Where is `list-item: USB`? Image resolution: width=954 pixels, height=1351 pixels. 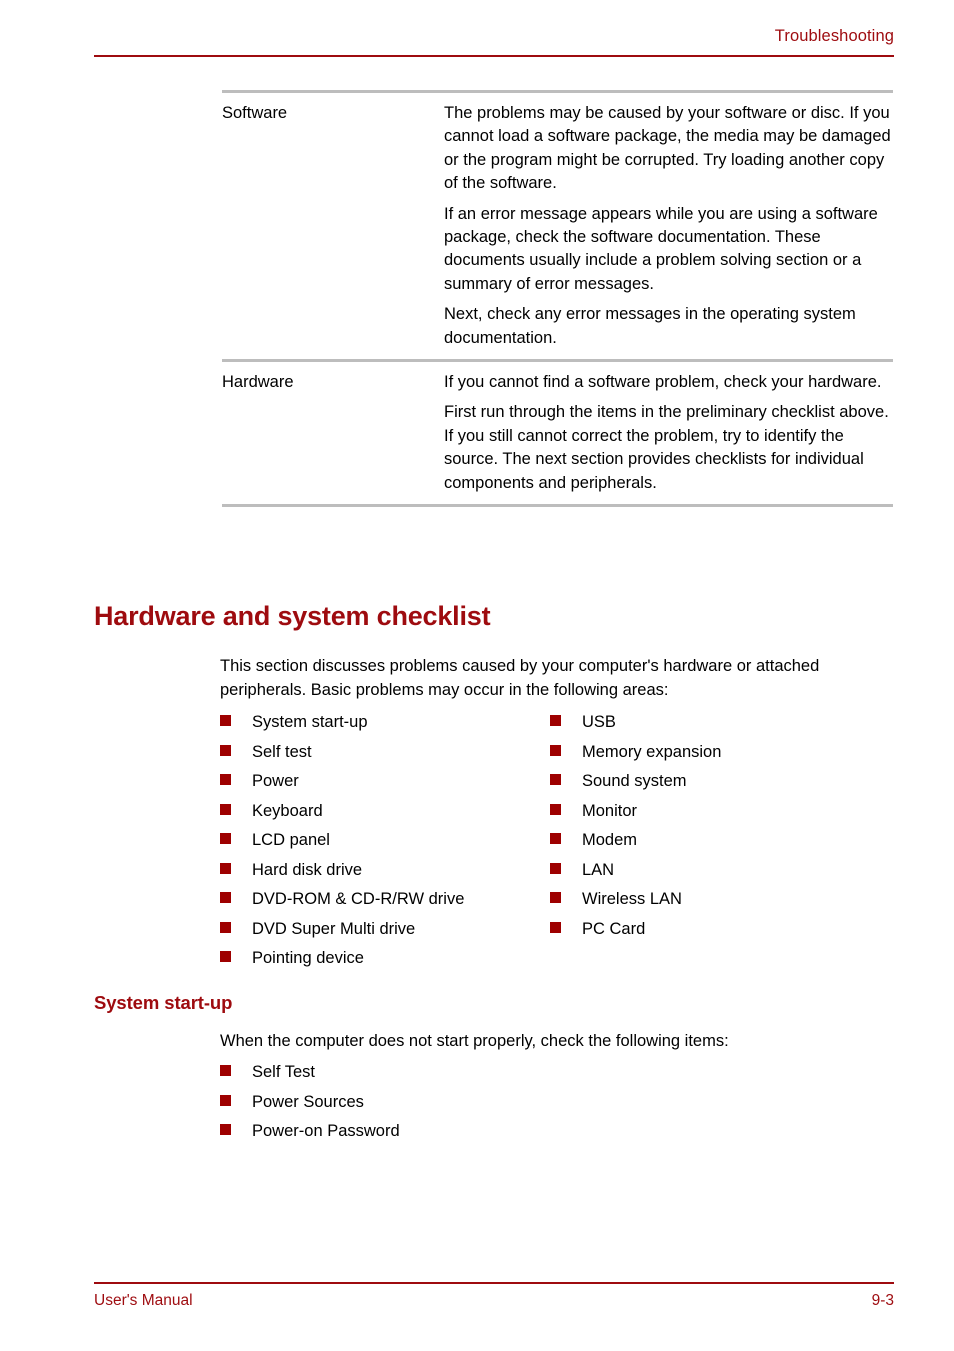 list-item: USB is located at coordinates (715, 723).